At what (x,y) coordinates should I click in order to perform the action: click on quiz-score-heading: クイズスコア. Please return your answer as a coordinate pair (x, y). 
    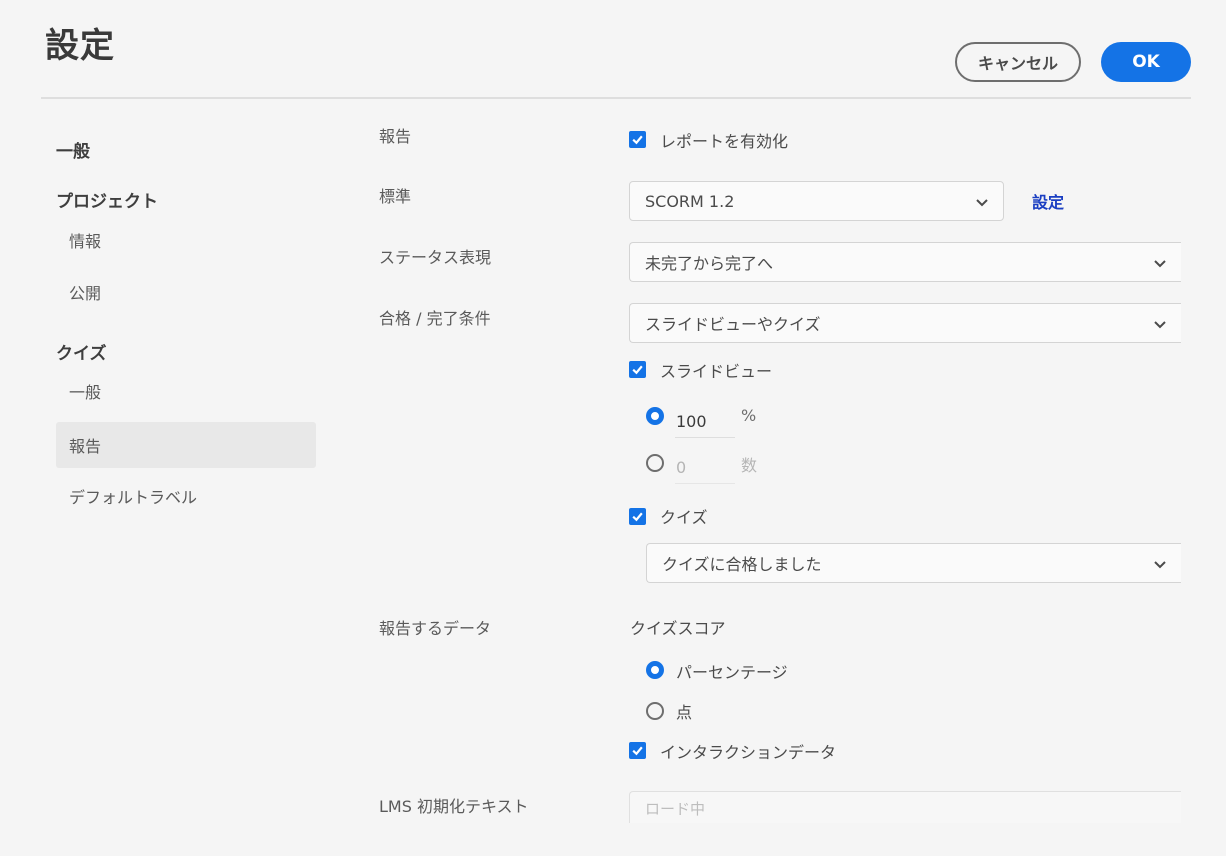
    Looking at the image, I should click on (678, 628).